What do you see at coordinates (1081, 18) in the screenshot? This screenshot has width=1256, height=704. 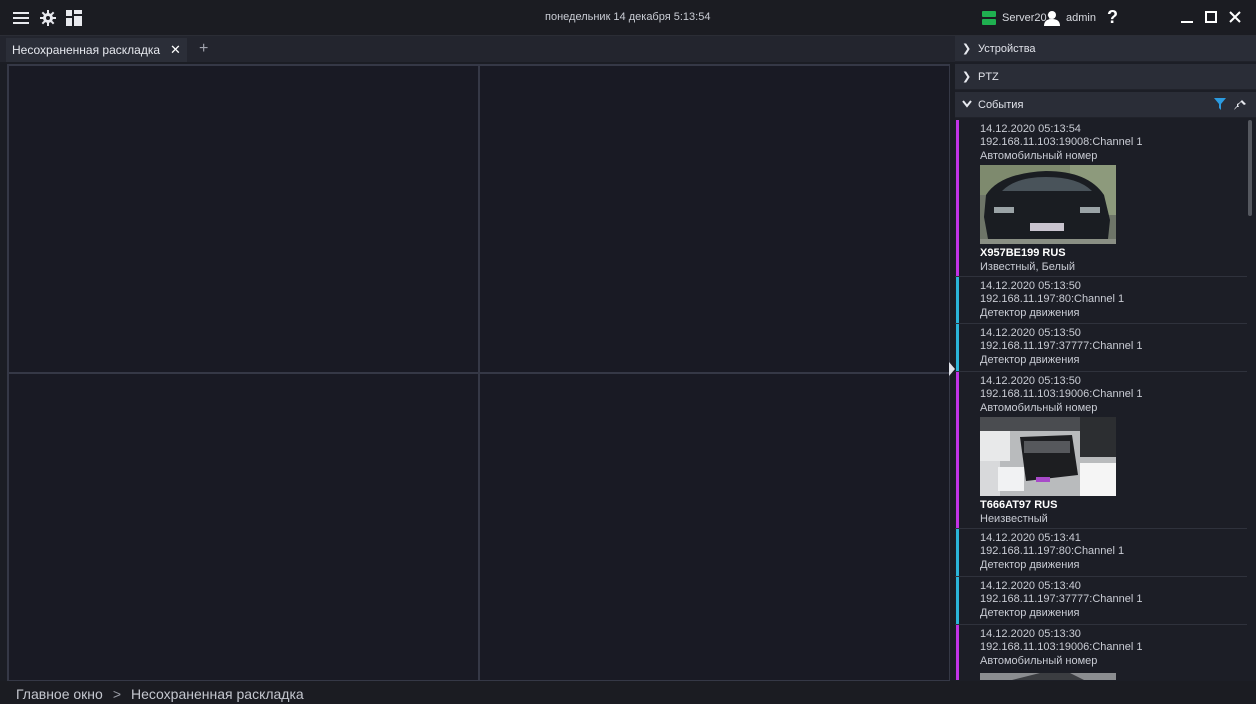 I see `user-name: admin` at bounding box center [1081, 18].